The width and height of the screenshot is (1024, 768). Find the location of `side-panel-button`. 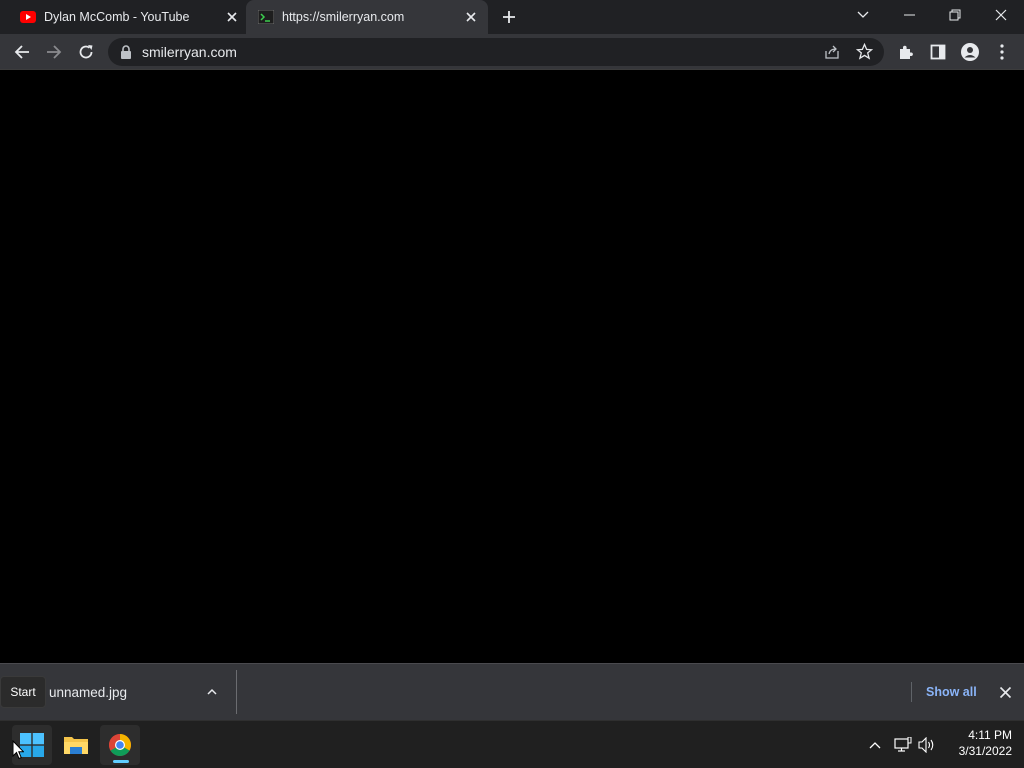

side-panel-button is located at coordinates (938, 52).